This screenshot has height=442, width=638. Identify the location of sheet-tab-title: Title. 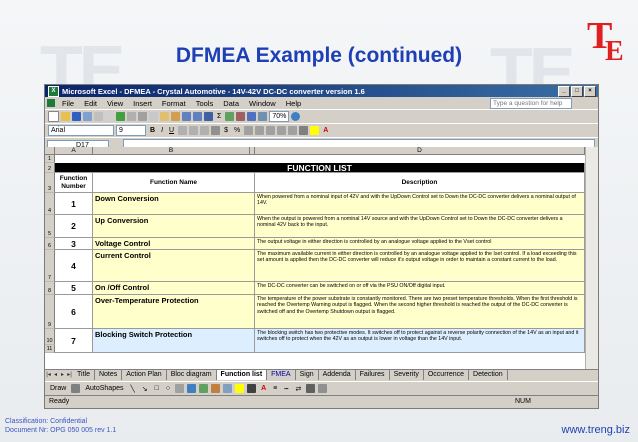
(84, 375).